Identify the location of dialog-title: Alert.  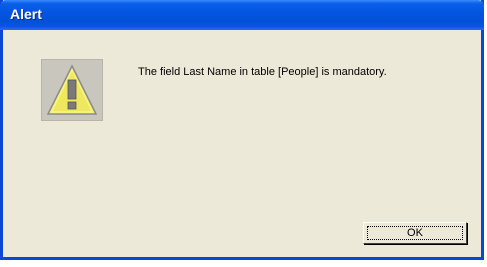
(26, 14).